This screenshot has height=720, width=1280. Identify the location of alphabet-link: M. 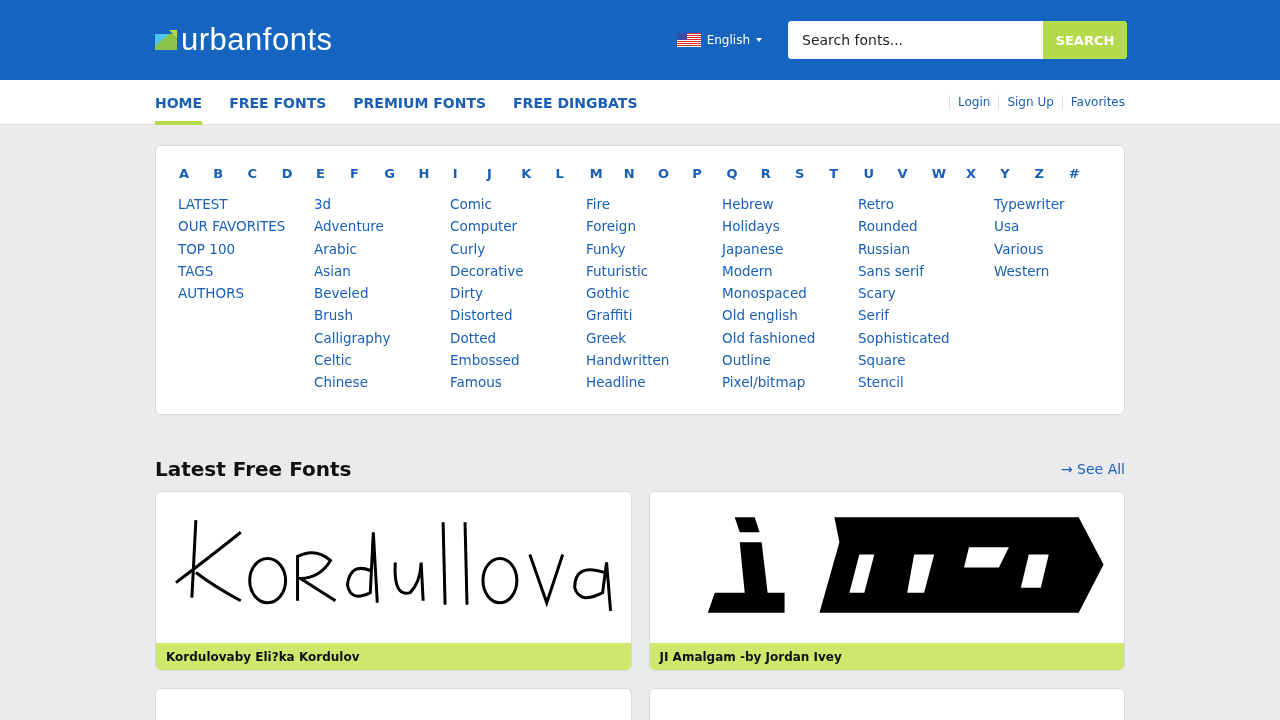
(605, 173).